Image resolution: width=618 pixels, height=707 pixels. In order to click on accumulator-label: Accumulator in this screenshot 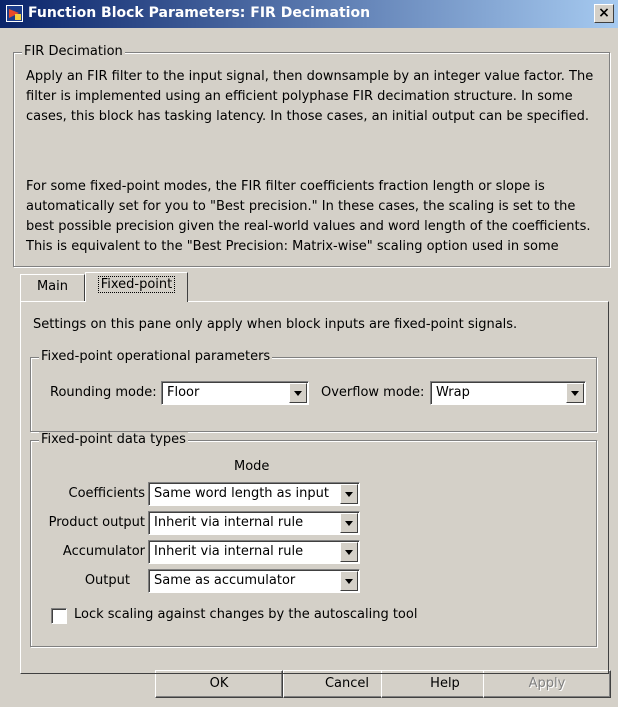, I will do `click(103, 551)`.